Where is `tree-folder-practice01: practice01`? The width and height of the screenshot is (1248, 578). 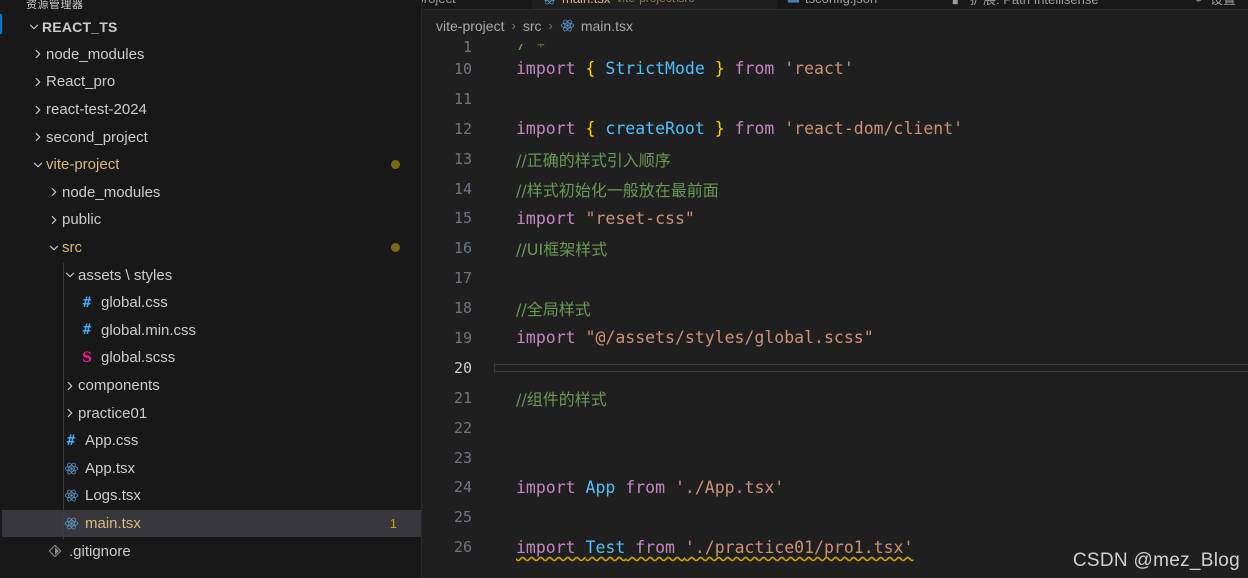
tree-folder-practice01: practice01 is located at coordinates (211, 413).